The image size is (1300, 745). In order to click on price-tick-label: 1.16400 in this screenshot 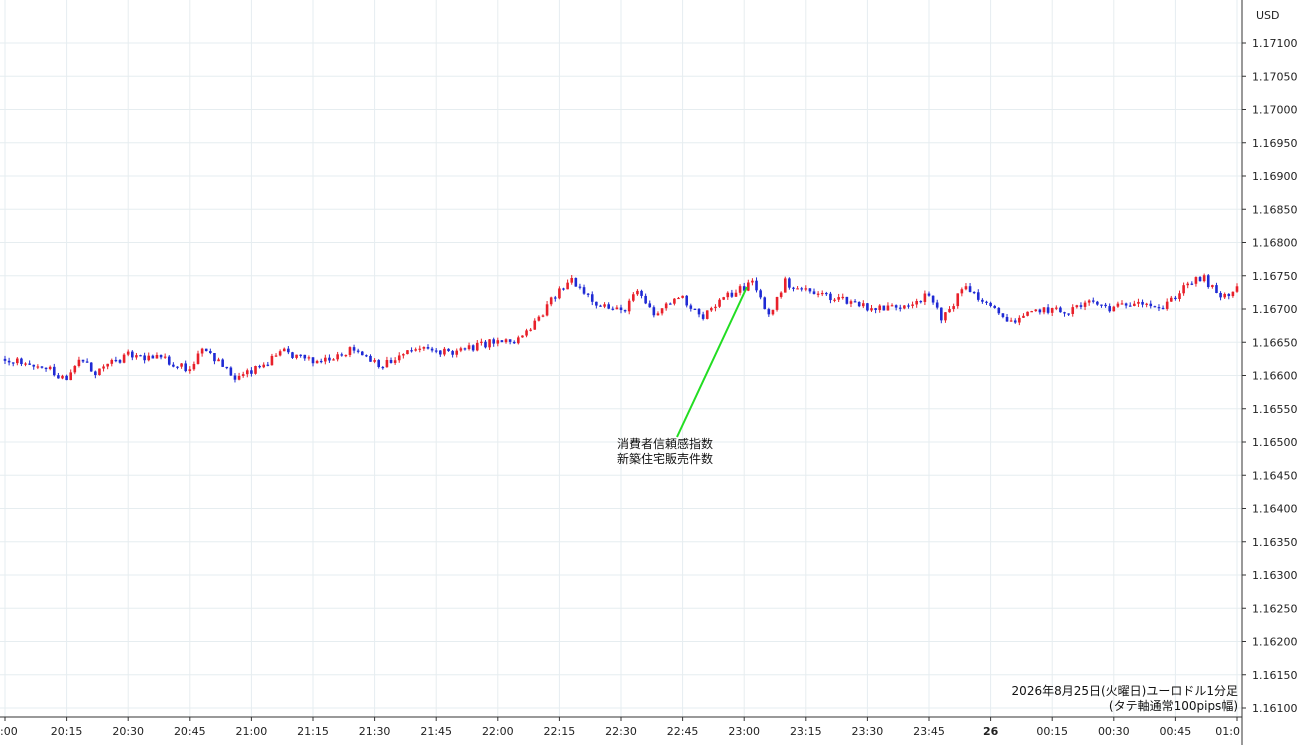, I will do `click(1275, 509)`.